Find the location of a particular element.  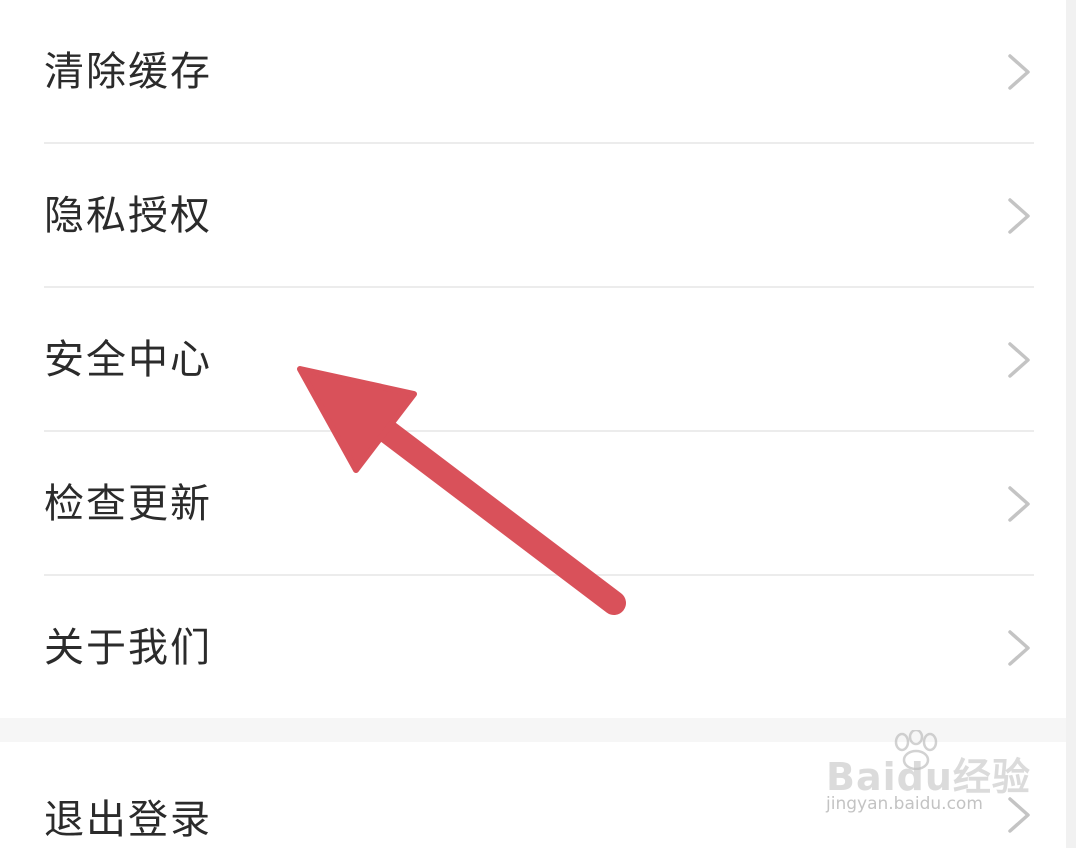

menu-item-label: 安全中心 is located at coordinates (128, 360).